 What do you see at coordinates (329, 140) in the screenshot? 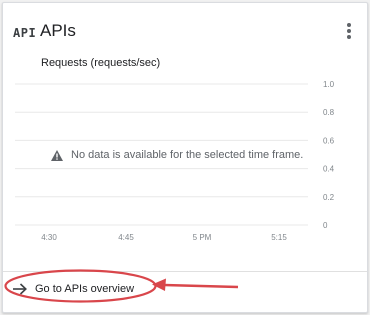
I see `y-tick-label: 0.6` at bounding box center [329, 140].